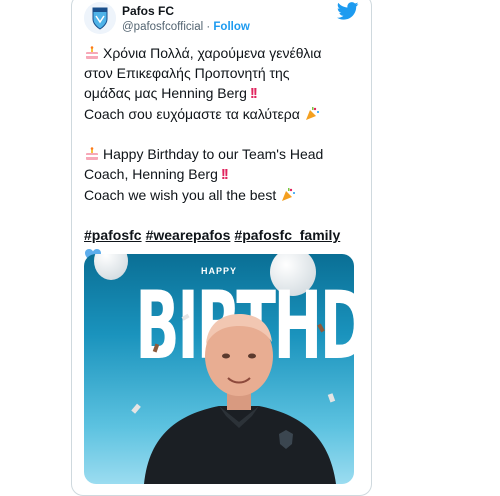 The image size is (500, 496). What do you see at coordinates (180, 195) in the screenshot?
I see `english-text-3: Coach we wish you all the best` at bounding box center [180, 195].